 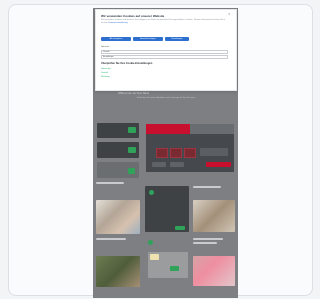 What do you see at coordinates (180, 228) in the screenshot?
I see `promo-button` at bounding box center [180, 228].